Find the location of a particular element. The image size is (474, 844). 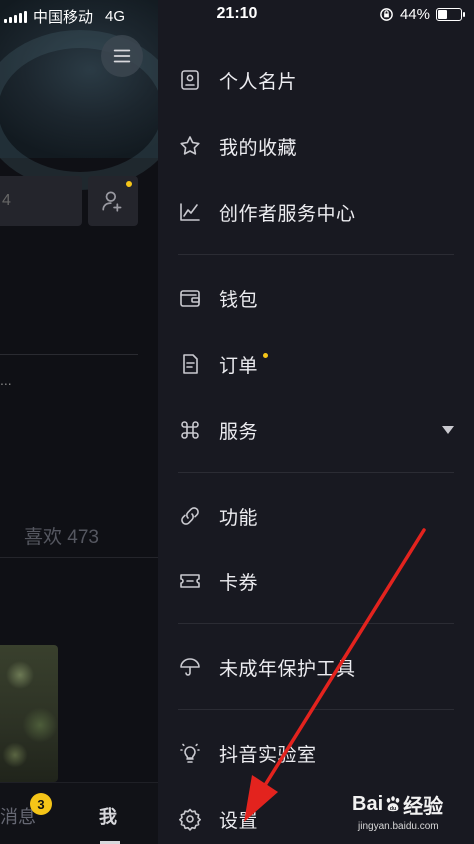

menu-item-minor-protection: 未成年保护工具 is located at coordinates (316, 667).